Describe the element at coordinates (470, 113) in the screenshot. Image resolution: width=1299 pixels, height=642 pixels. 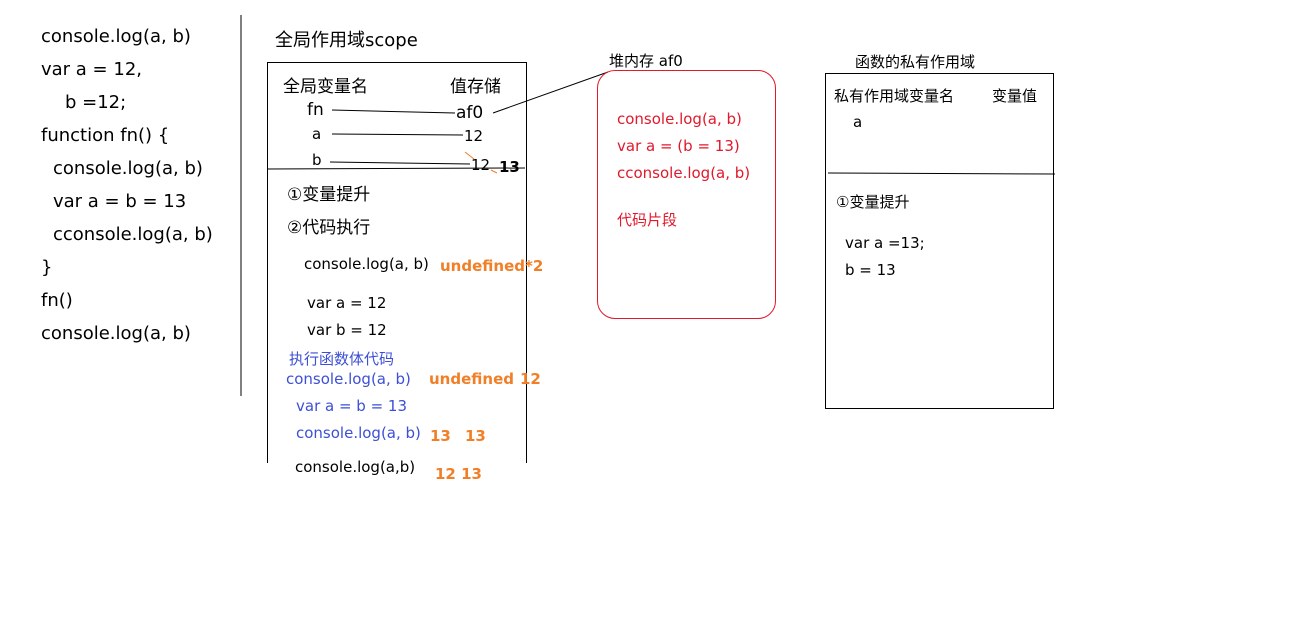
I see `var-value-fn: af0` at that location.